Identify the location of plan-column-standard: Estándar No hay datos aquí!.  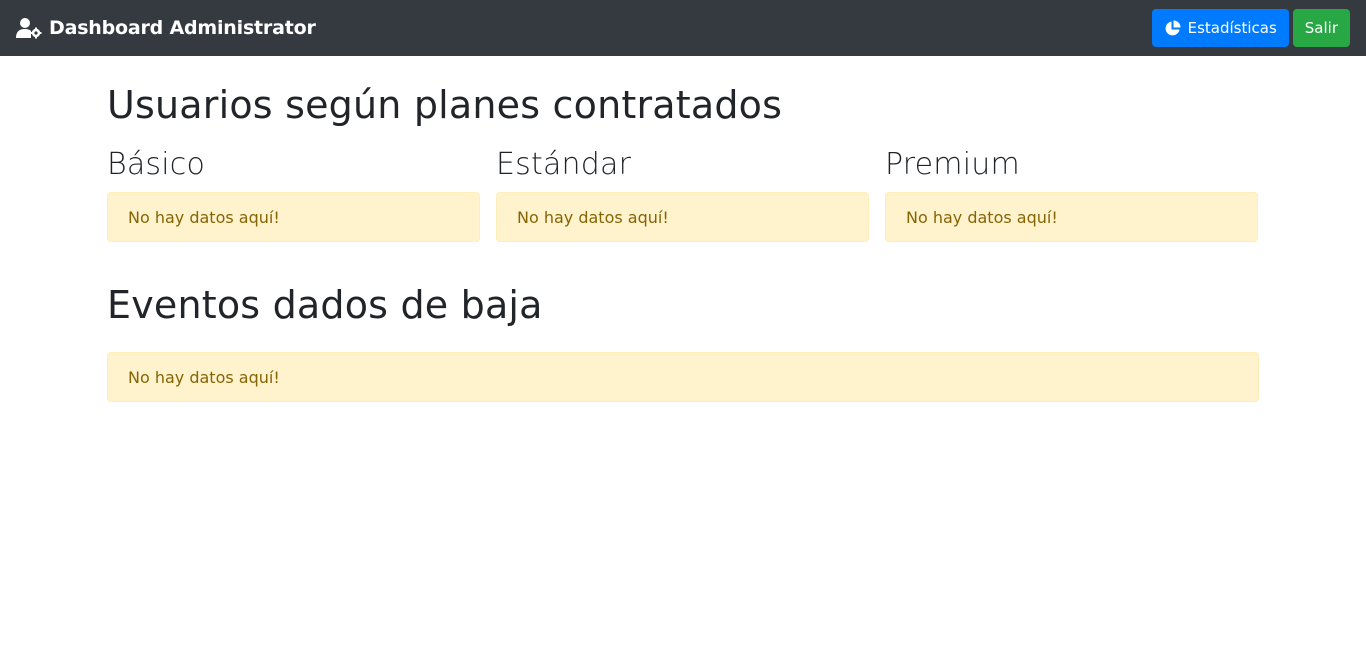
(682, 195).